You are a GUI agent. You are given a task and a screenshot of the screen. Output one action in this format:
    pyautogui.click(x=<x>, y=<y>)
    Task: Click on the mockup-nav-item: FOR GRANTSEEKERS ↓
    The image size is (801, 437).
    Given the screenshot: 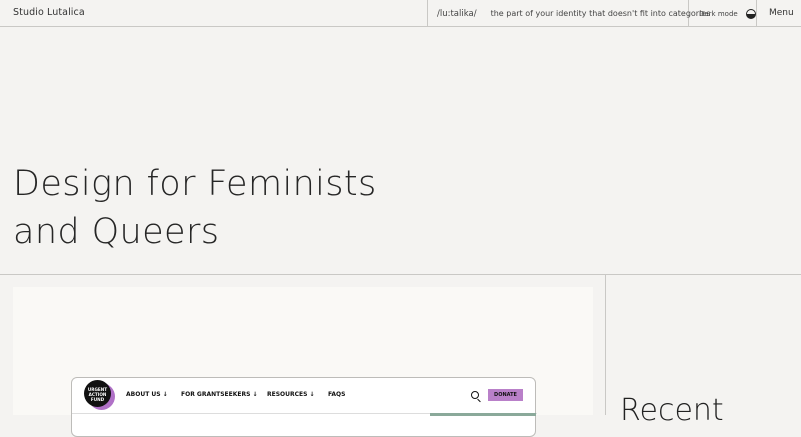 What is the action you would take?
    pyautogui.click(x=219, y=394)
    